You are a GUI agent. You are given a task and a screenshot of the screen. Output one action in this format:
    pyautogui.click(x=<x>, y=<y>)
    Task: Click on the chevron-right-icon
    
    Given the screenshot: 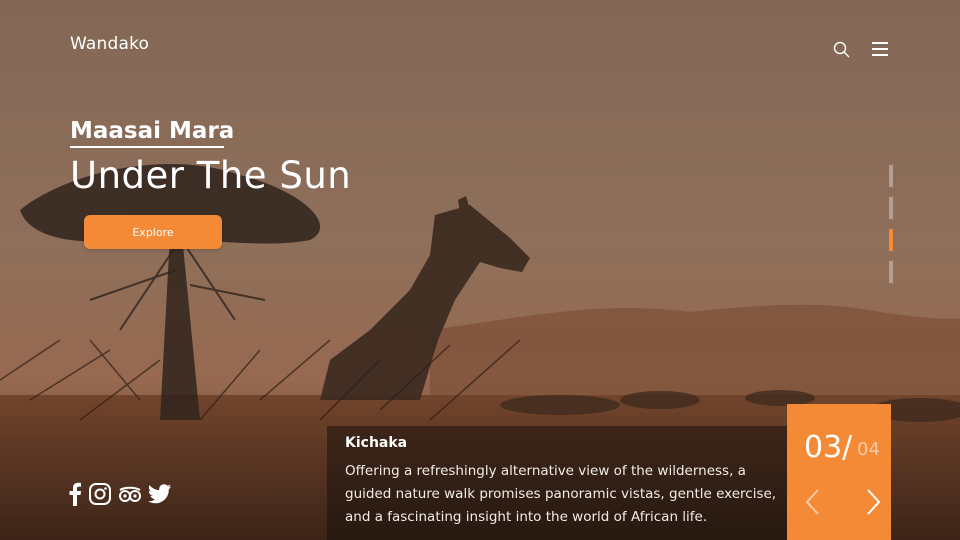 What is the action you would take?
    pyautogui.click(x=874, y=502)
    